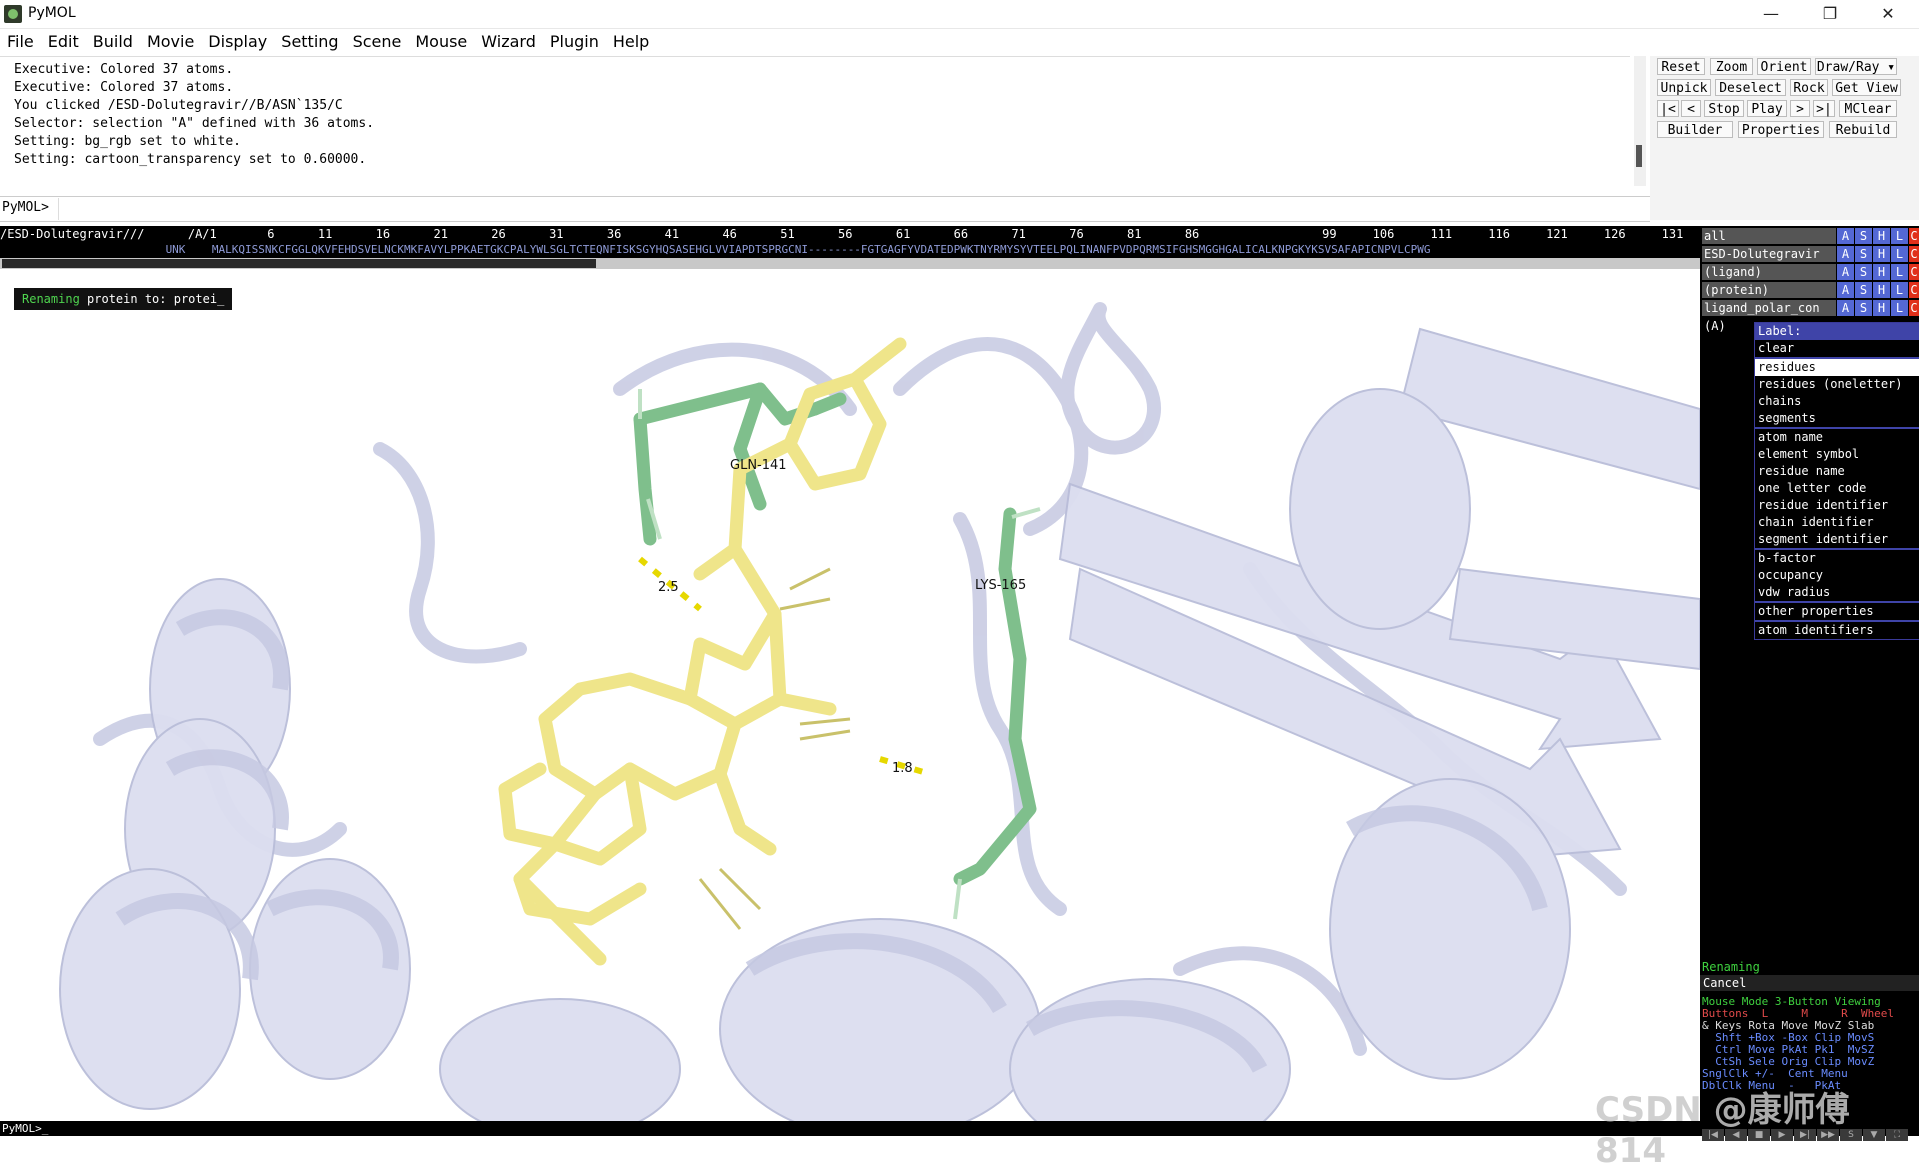 Image resolution: width=1919 pixels, height=1171 pixels. What do you see at coordinates (1769, 236) in the screenshot?
I see `object-name: all` at bounding box center [1769, 236].